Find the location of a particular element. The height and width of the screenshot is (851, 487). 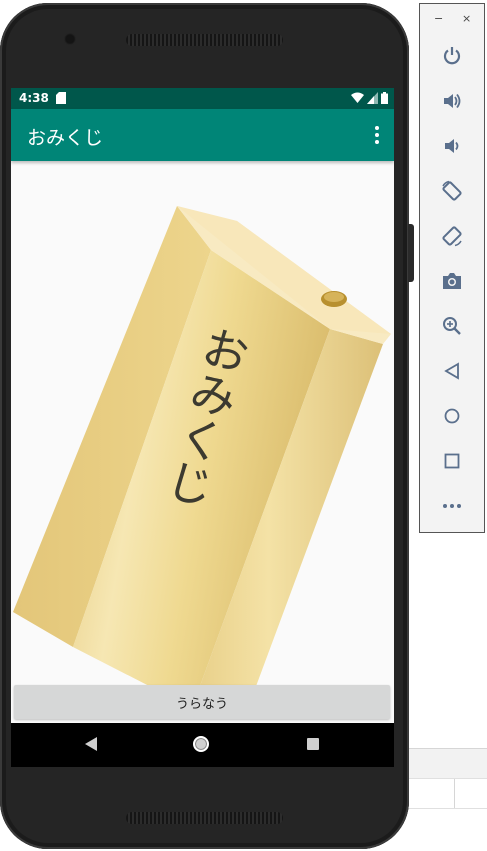

emu-home-button is located at coordinates (452, 416).